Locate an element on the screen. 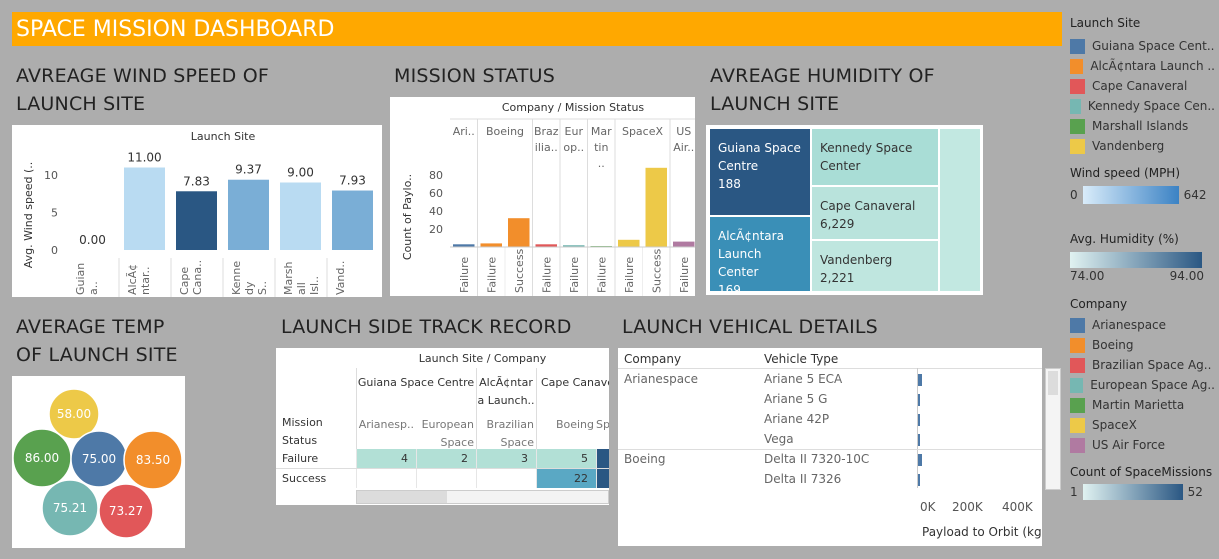 Image resolution: width=1219 pixels, height=559 pixels. treemap-cell: Vandenberg 2,221 is located at coordinates (875, 266).